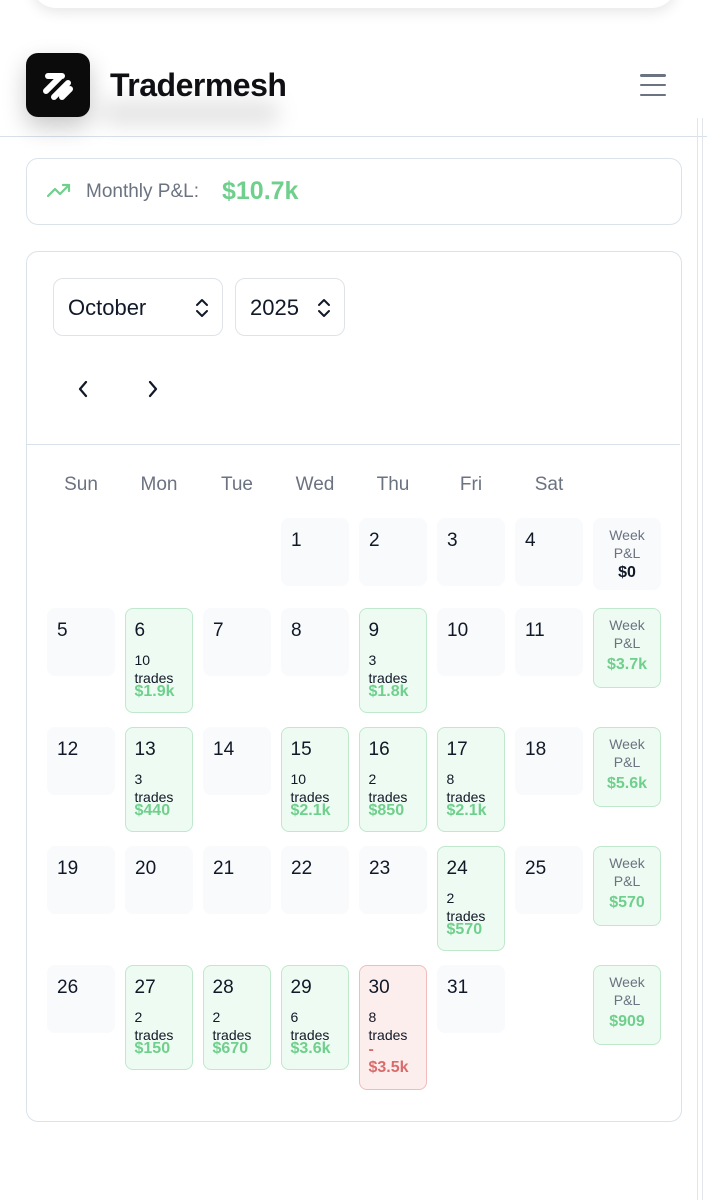  I want to click on year-select: 2025, so click(290, 307).